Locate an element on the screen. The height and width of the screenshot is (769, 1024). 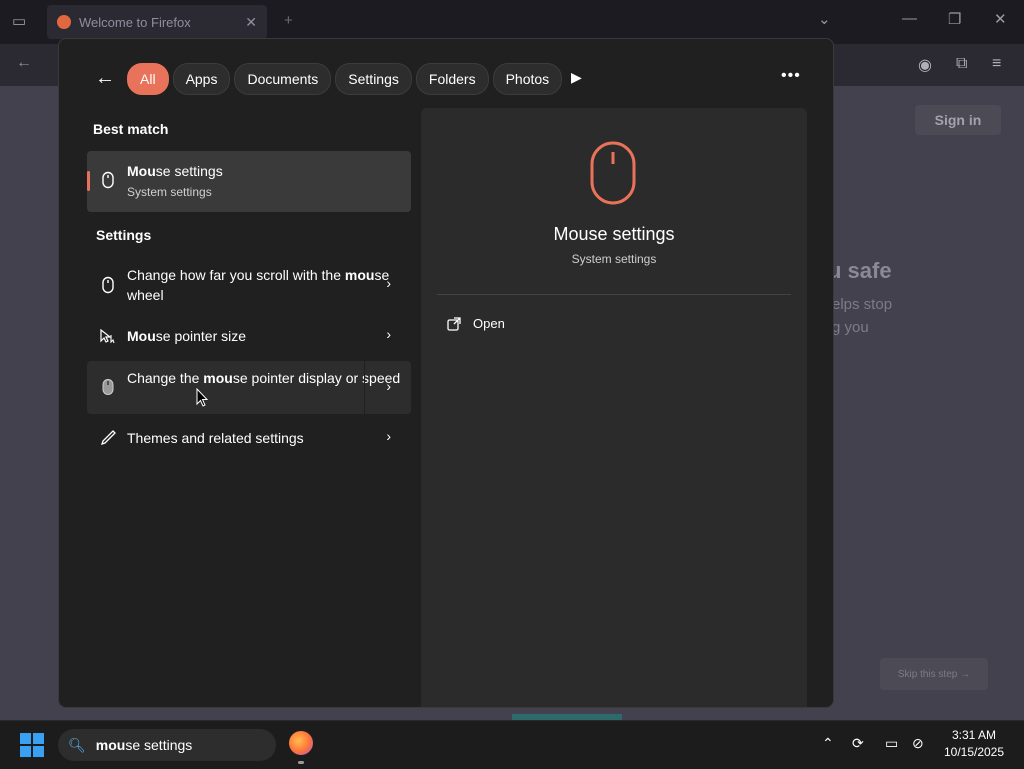
preview-divider is located at coordinates (614, 294).